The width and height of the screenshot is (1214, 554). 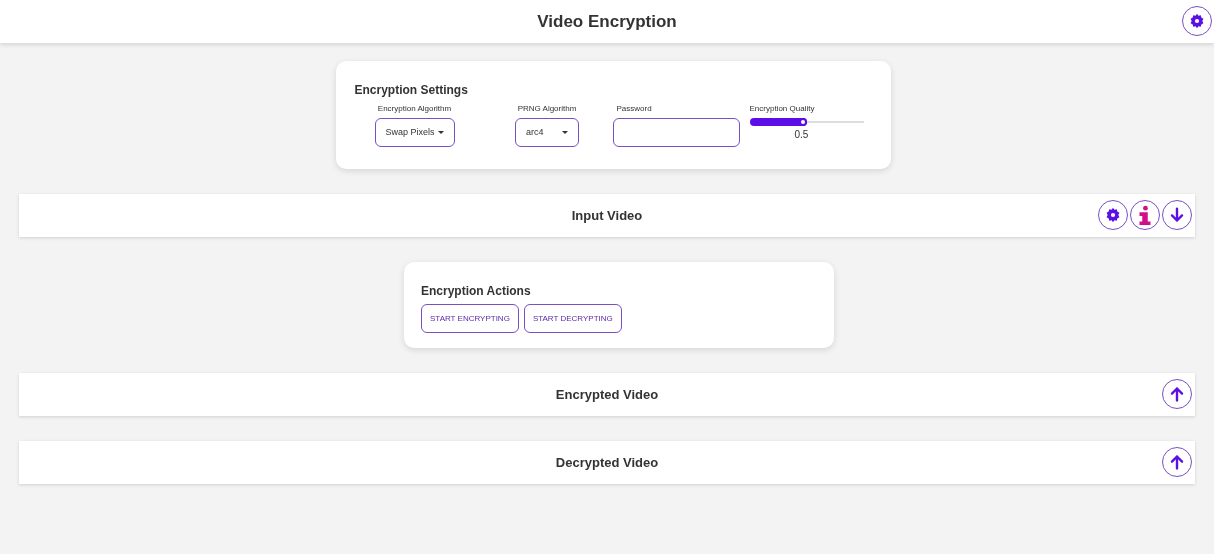 I want to click on section-title: Input Video, so click(x=607, y=215).